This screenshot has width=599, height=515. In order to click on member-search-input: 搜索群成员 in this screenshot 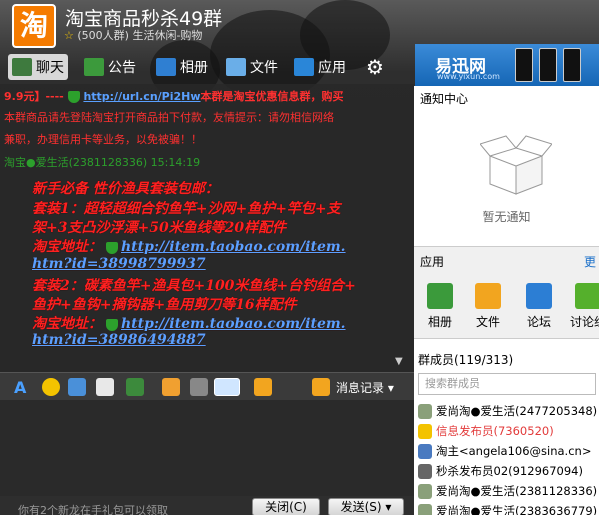, I will do `click(507, 384)`.